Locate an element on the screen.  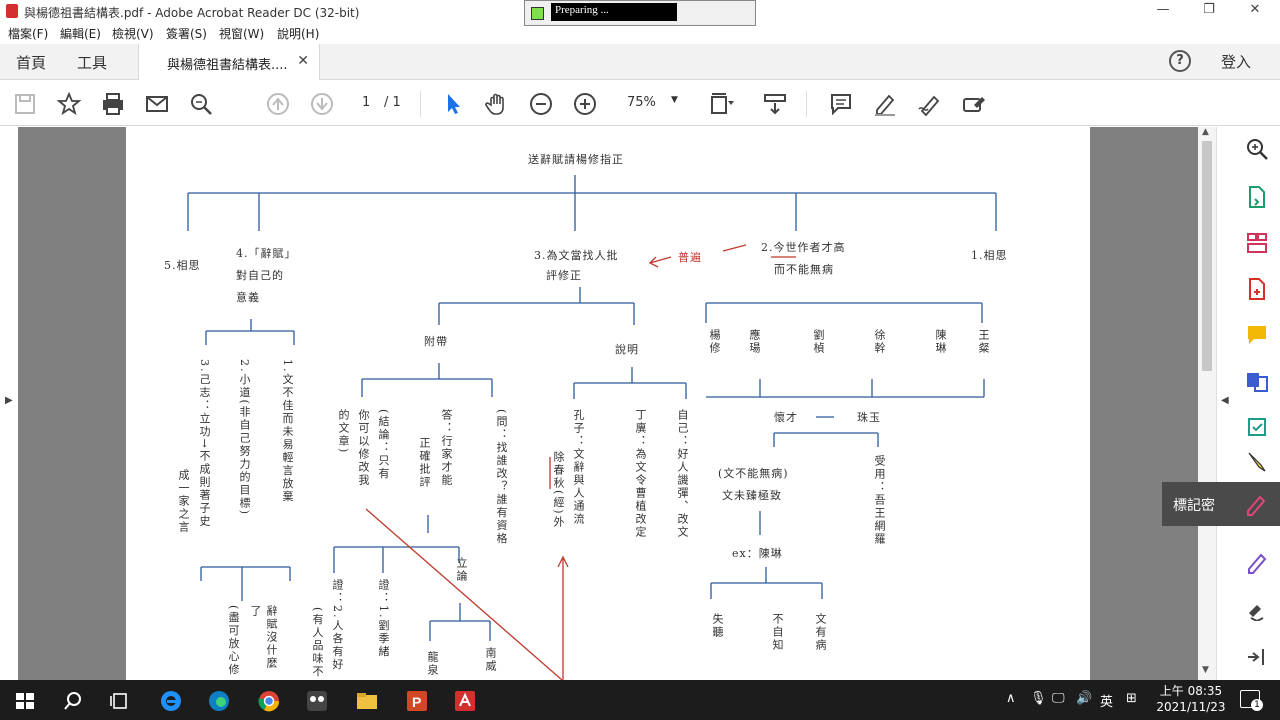
scroll-up-icon: ▲ is located at coordinates (1205, 132).